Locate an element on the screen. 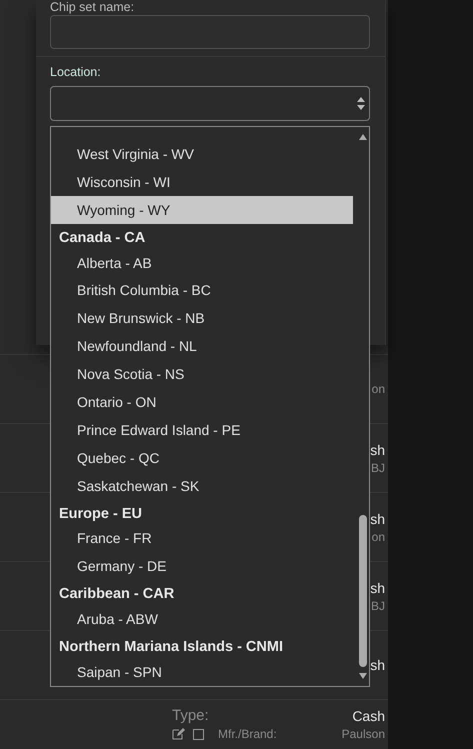 This screenshot has width=473, height=749. group-heading: Northern Mariana Islands - CNMI is located at coordinates (171, 648).